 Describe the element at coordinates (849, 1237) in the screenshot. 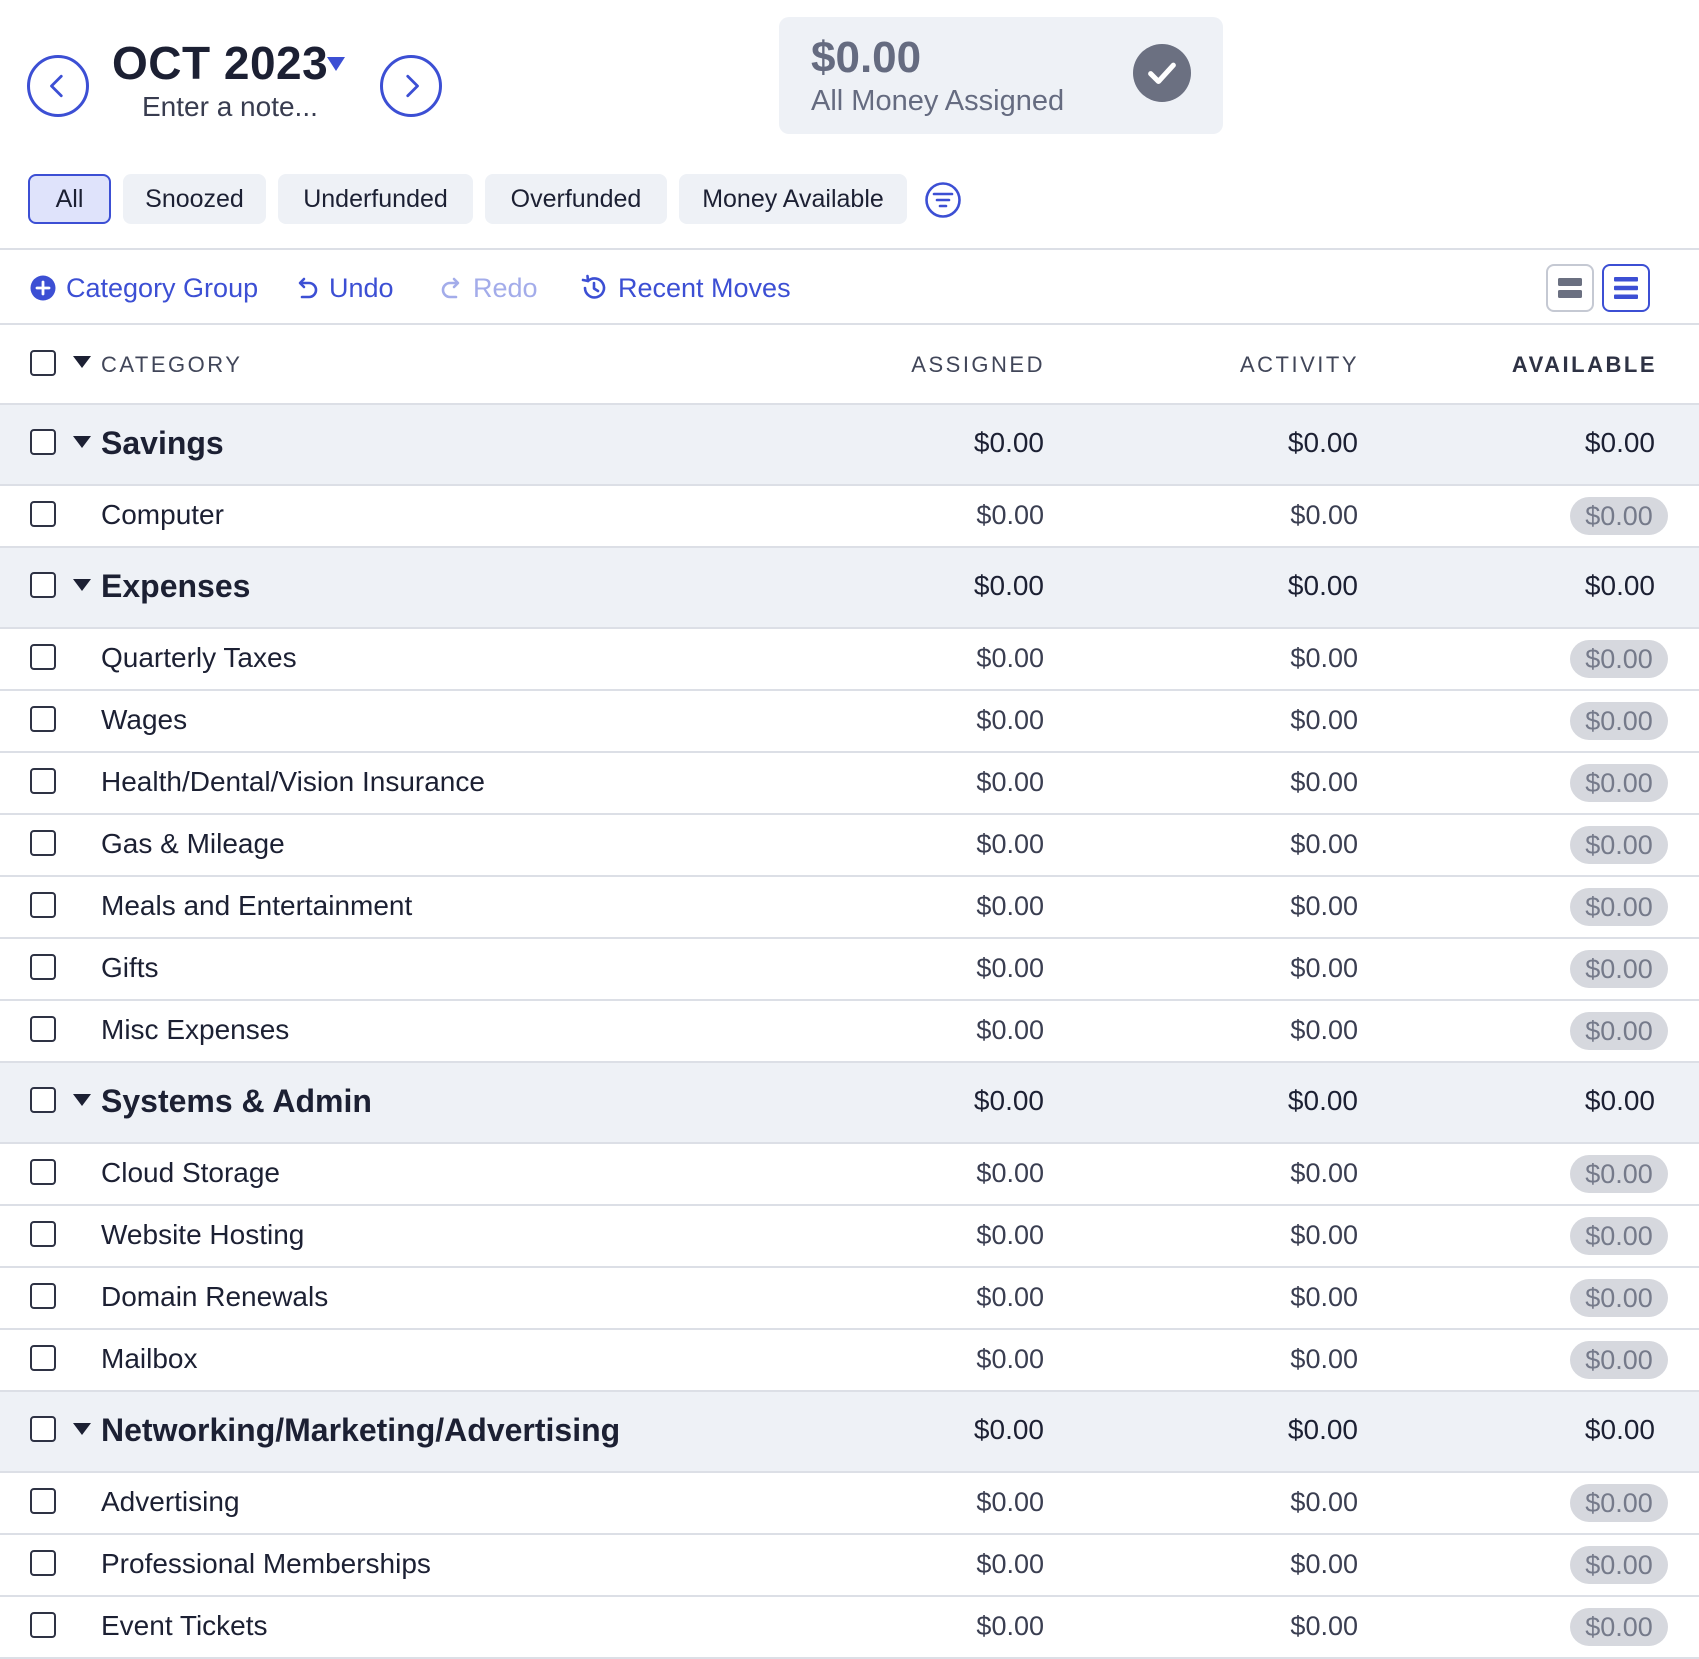

I see `category-row: Website Hosting $0.00 $0.00 $0.00` at that location.